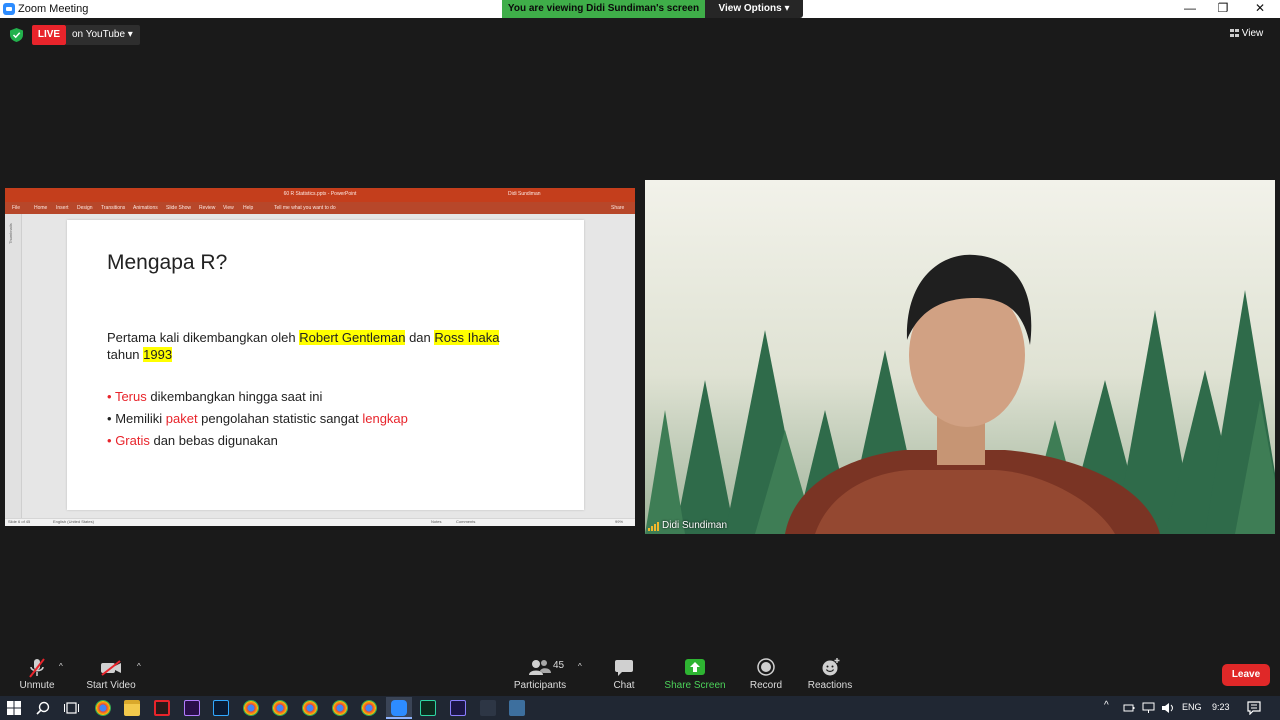 The height and width of the screenshot is (720, 1280). Describe the element at coordinates (436, 521) in the screenshot. I see `ppt-notes-button: Notes` at that location.